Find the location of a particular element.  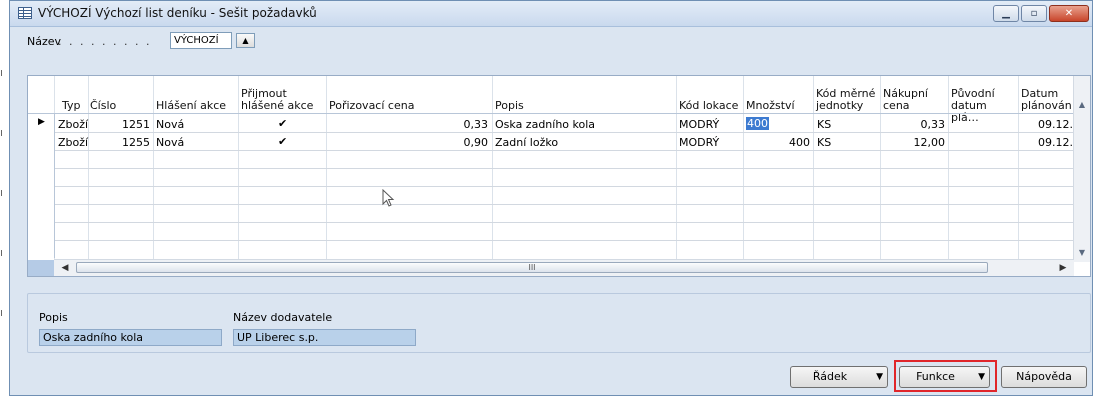

cell-mnozstvi-editing: 400 is located at coordinates (757, 123).